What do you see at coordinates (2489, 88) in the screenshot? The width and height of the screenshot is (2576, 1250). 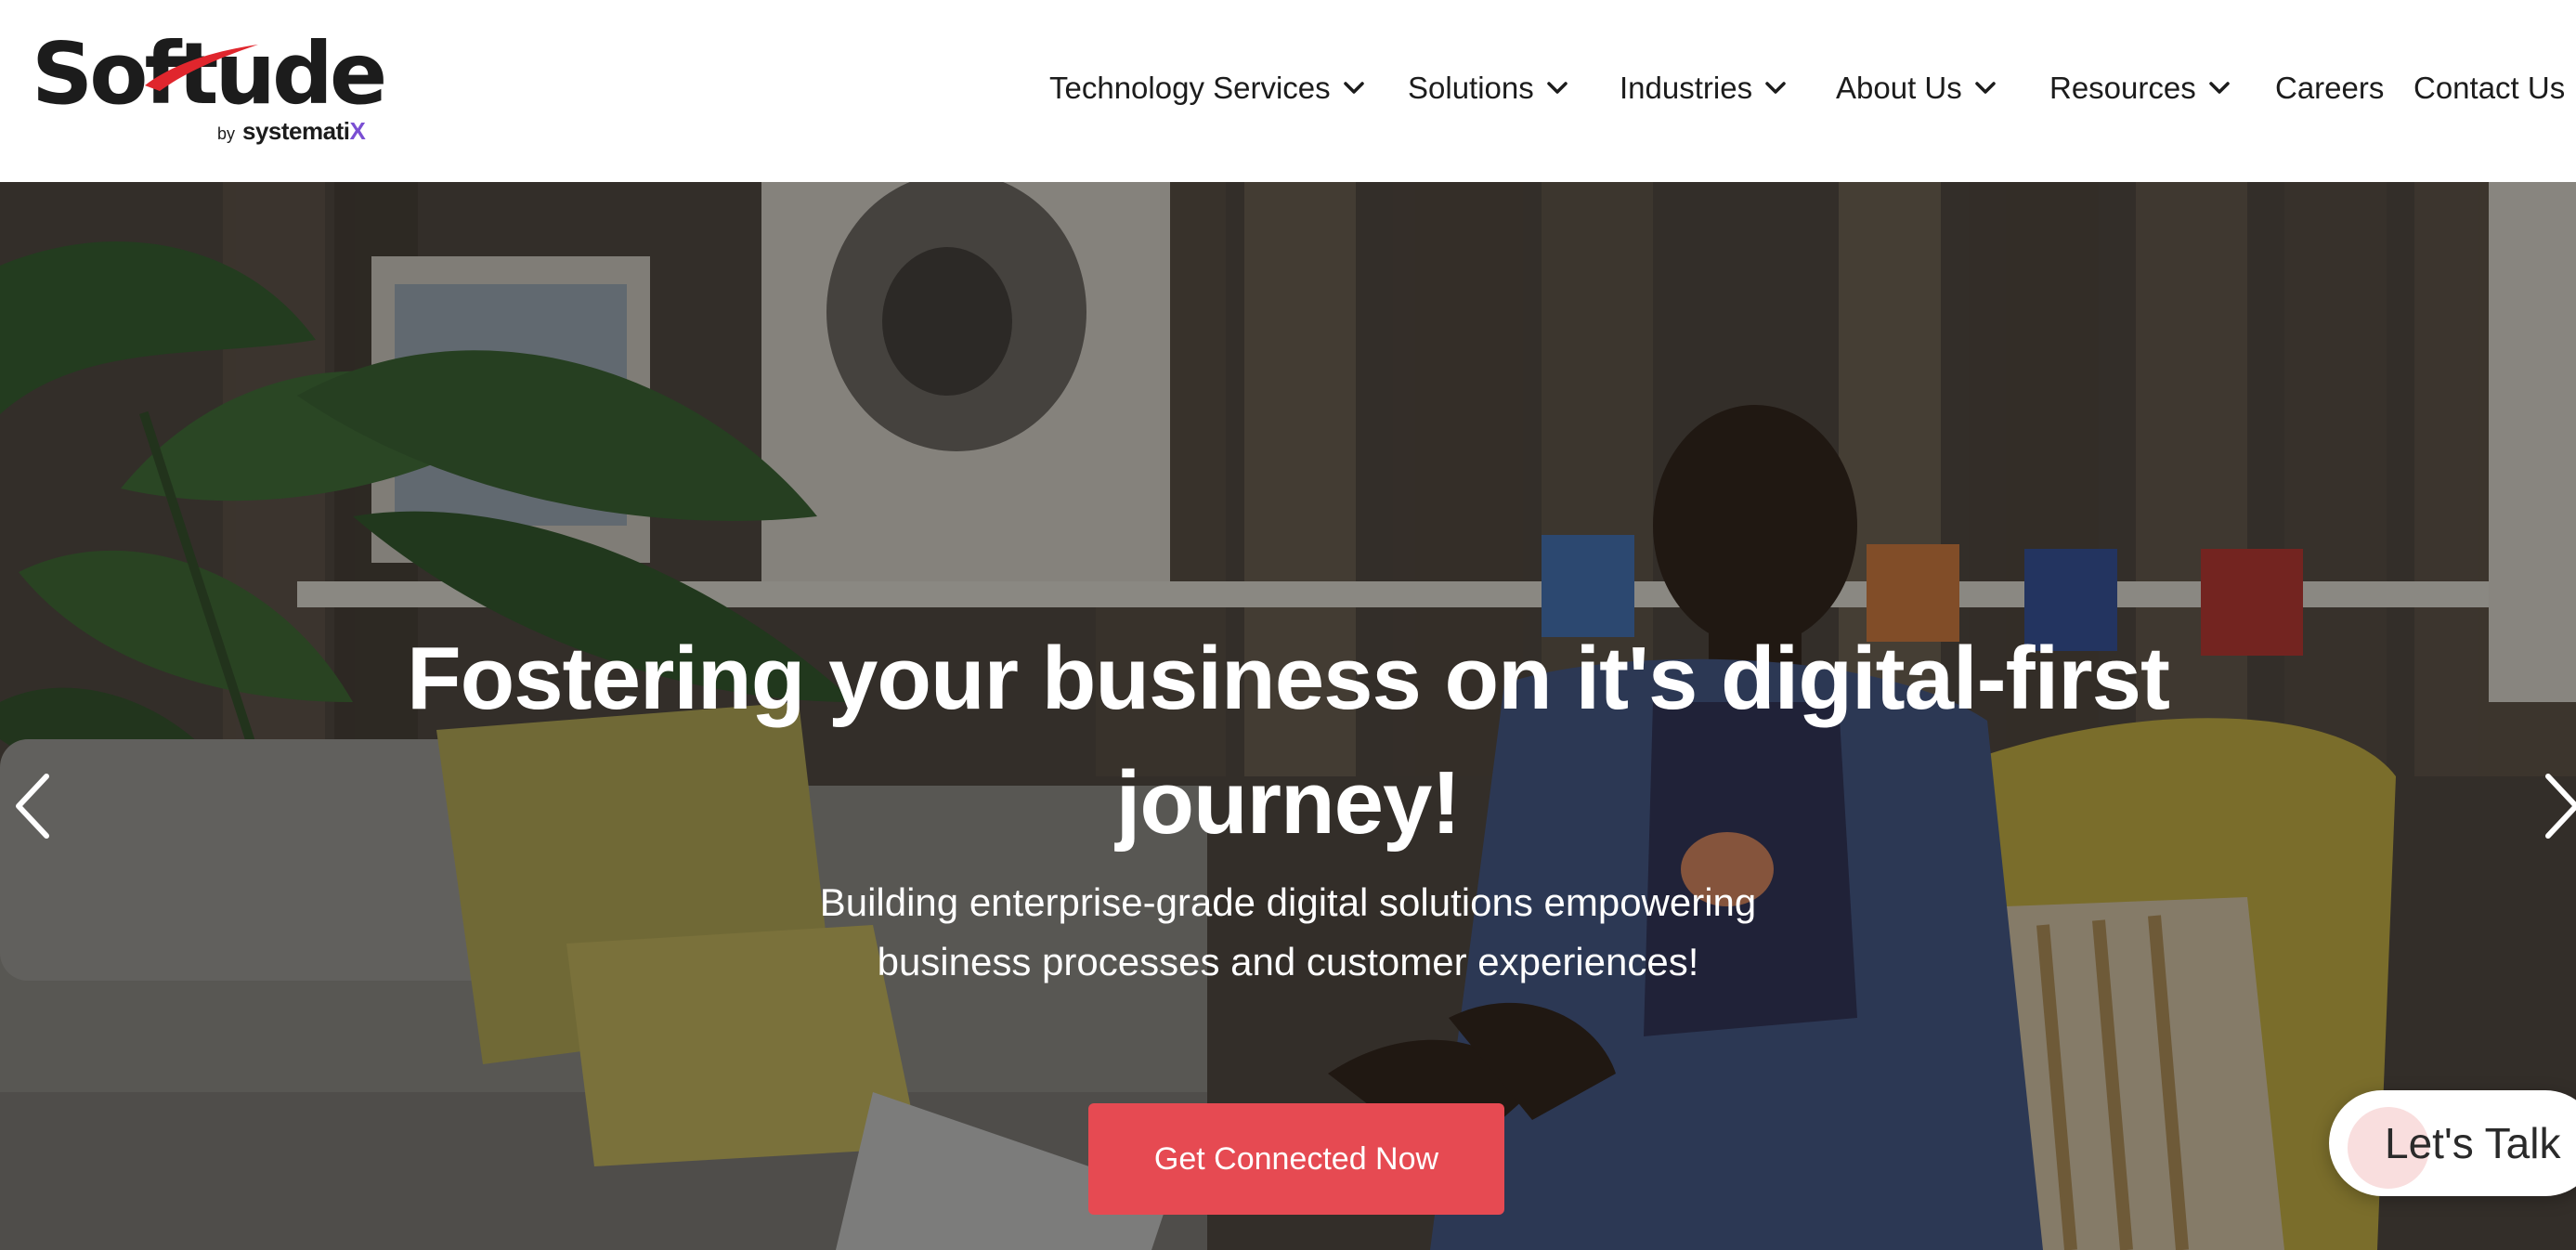 I see `nav-item-contact-us: Contact Us` at bounding box center [2489, 88].